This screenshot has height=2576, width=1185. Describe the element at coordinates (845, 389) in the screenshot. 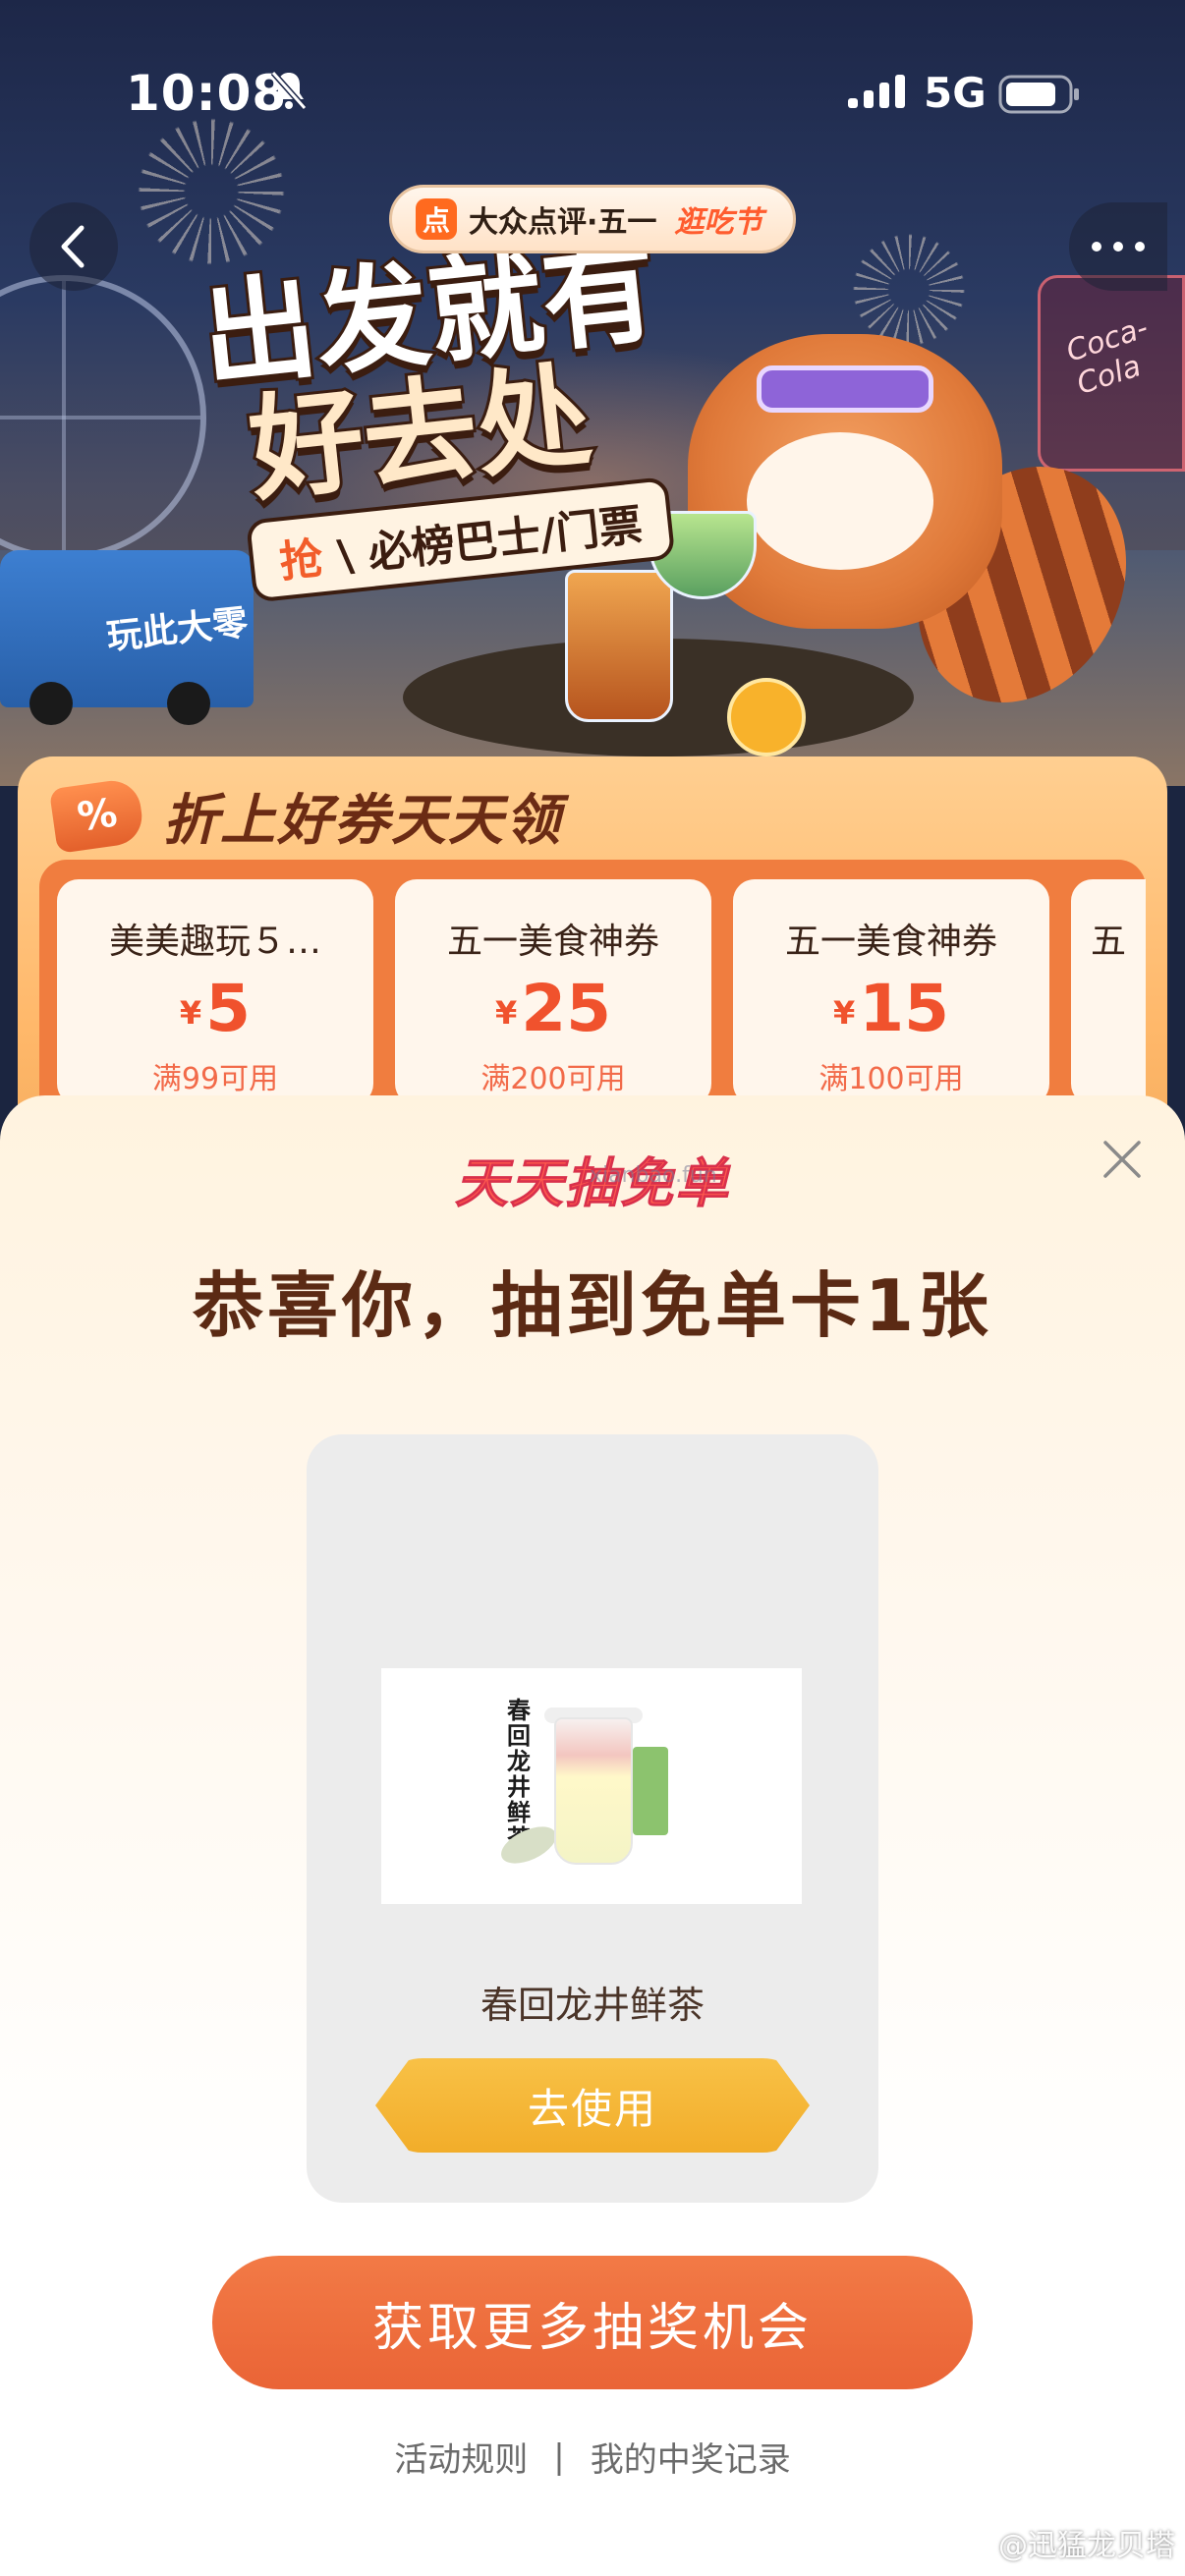

I see `sunglasses-decoration` at that location.